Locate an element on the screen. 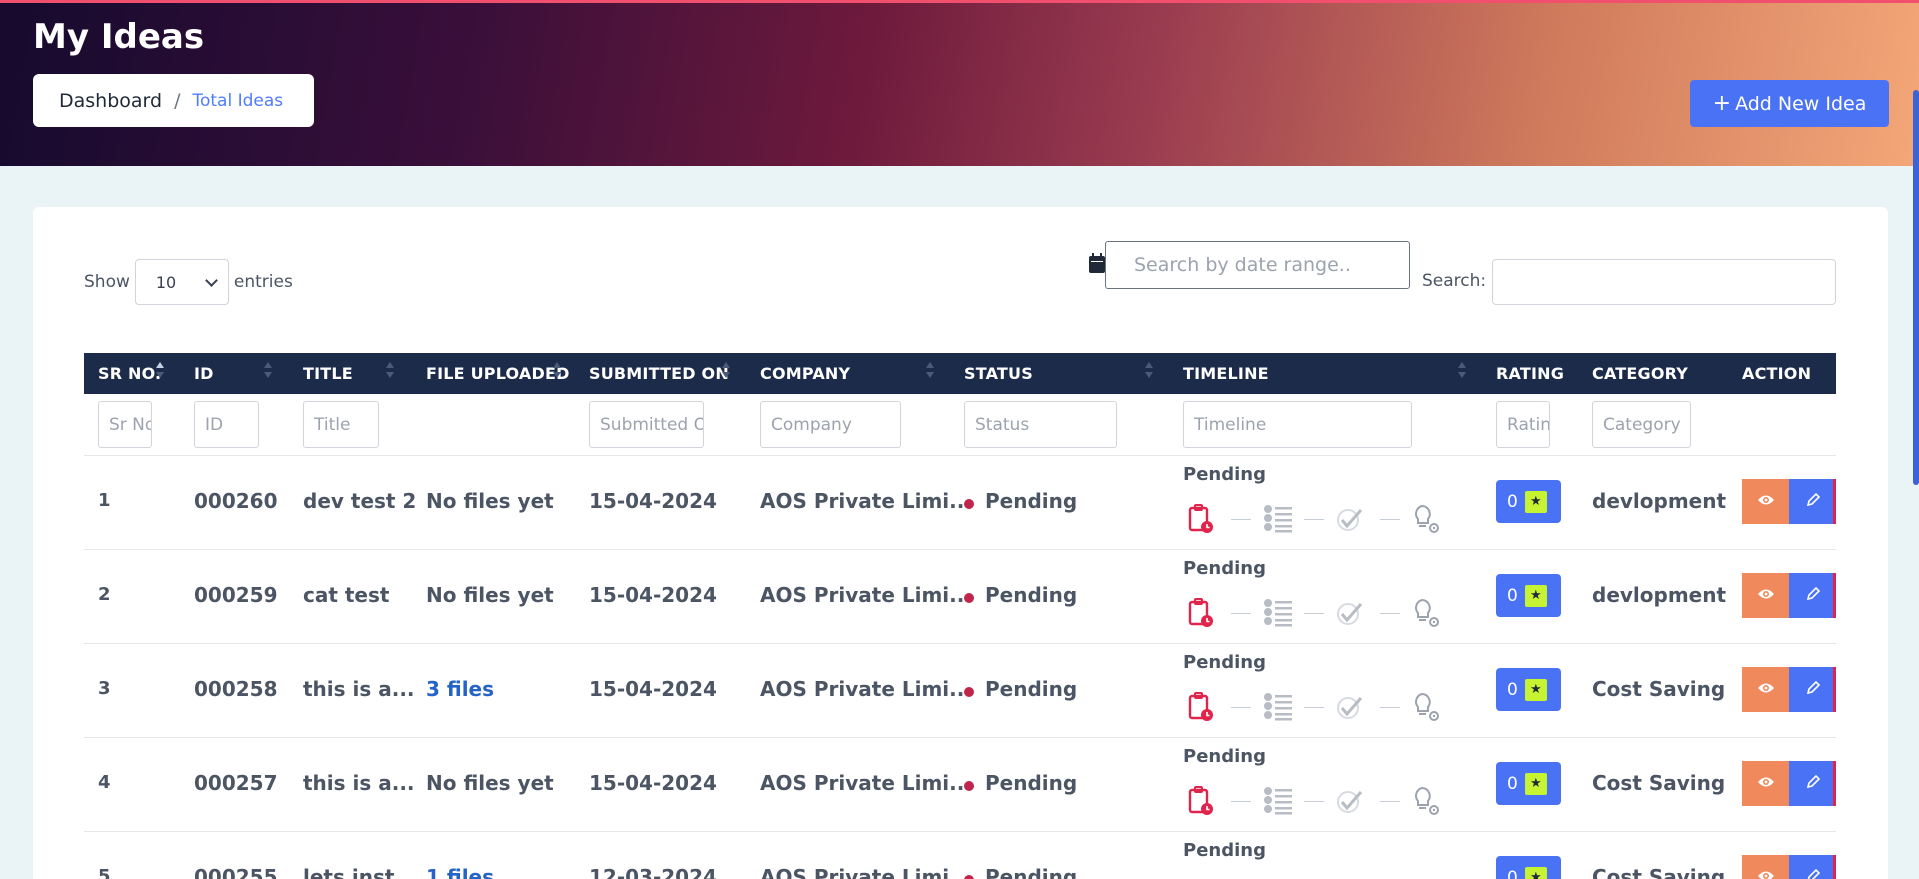  add-new-idea-button: + Add New Idea is located at coordinates (1789, 103).